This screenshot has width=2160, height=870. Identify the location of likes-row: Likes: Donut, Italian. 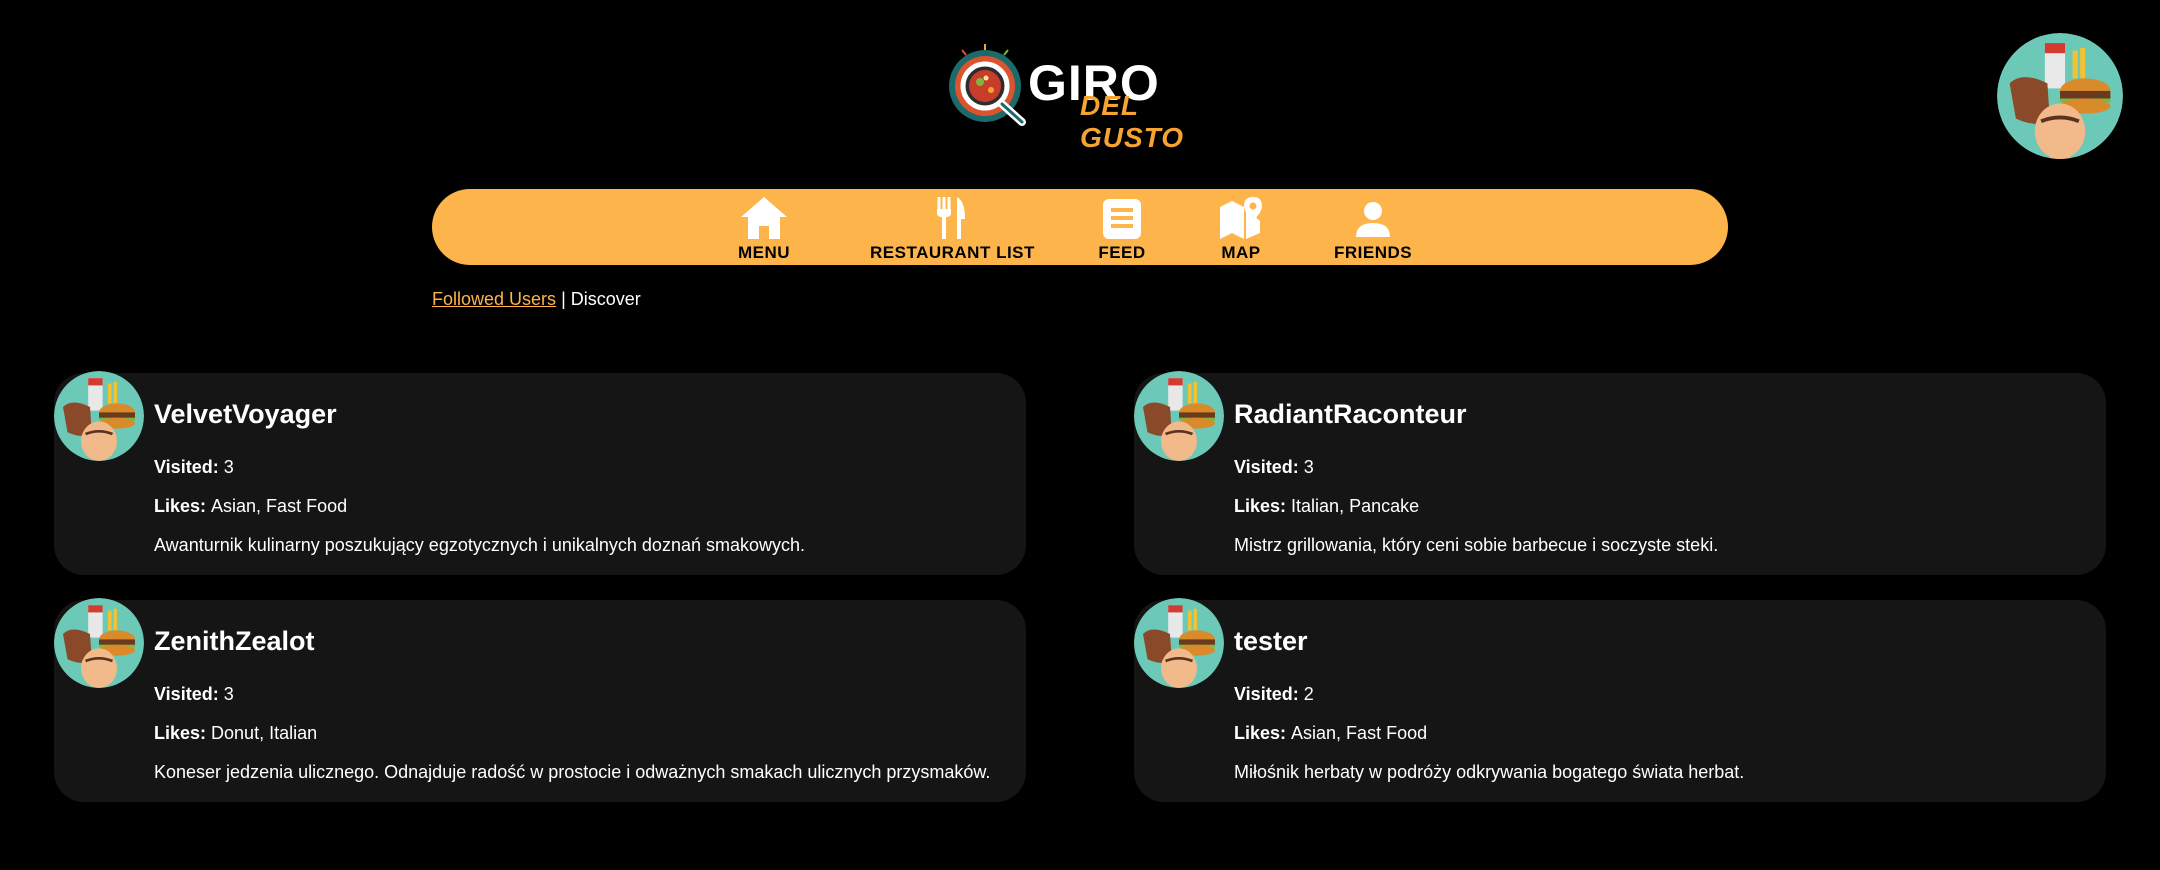
(235, 733).